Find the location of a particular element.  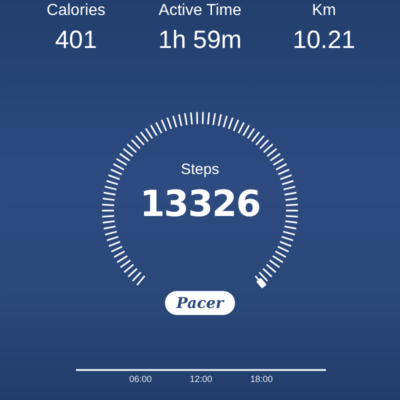

stat-label: Active Time is located at coordinates (200, 11).